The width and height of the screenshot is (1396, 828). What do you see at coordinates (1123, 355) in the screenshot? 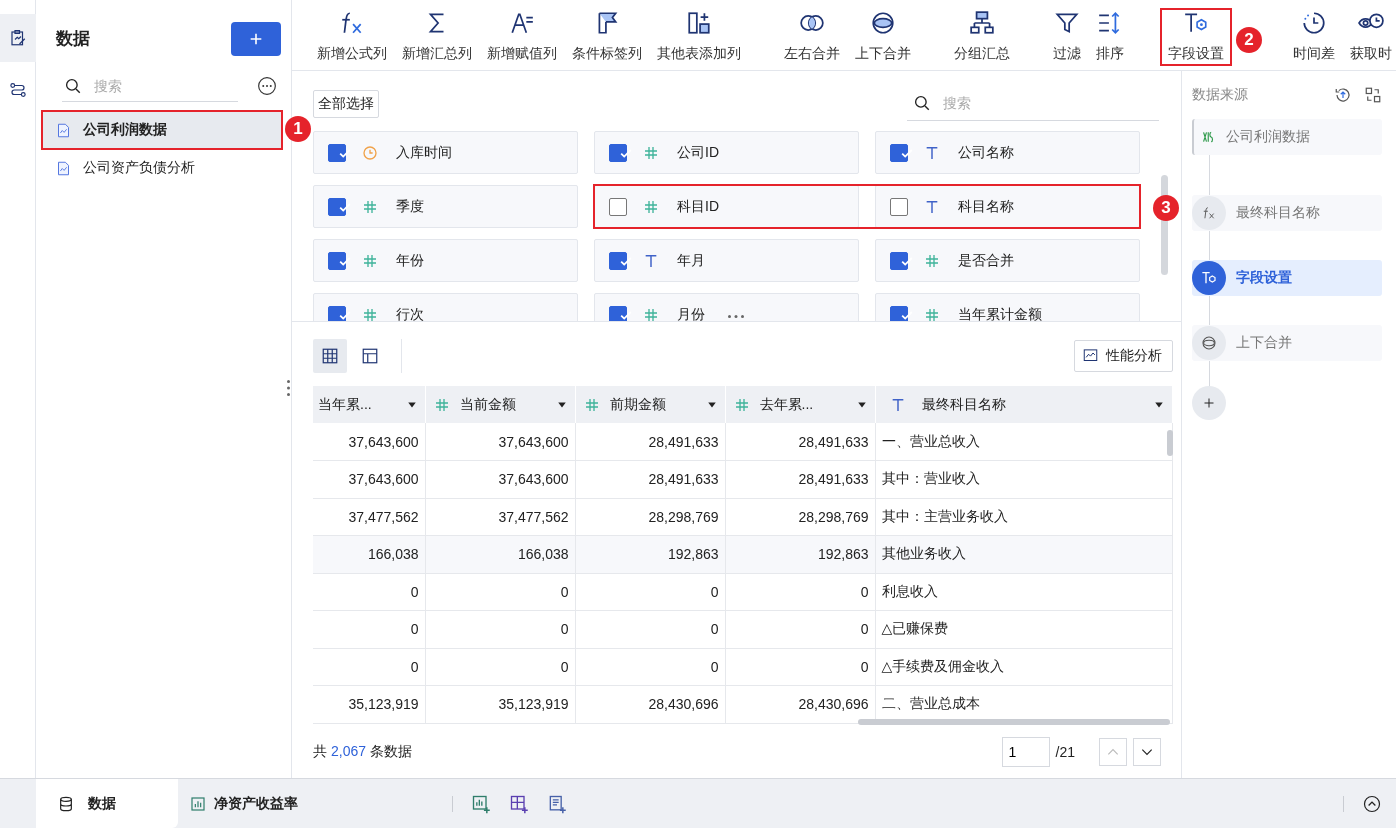
I see `performance-button: 性能分析` at bounding box center [1123, 355].